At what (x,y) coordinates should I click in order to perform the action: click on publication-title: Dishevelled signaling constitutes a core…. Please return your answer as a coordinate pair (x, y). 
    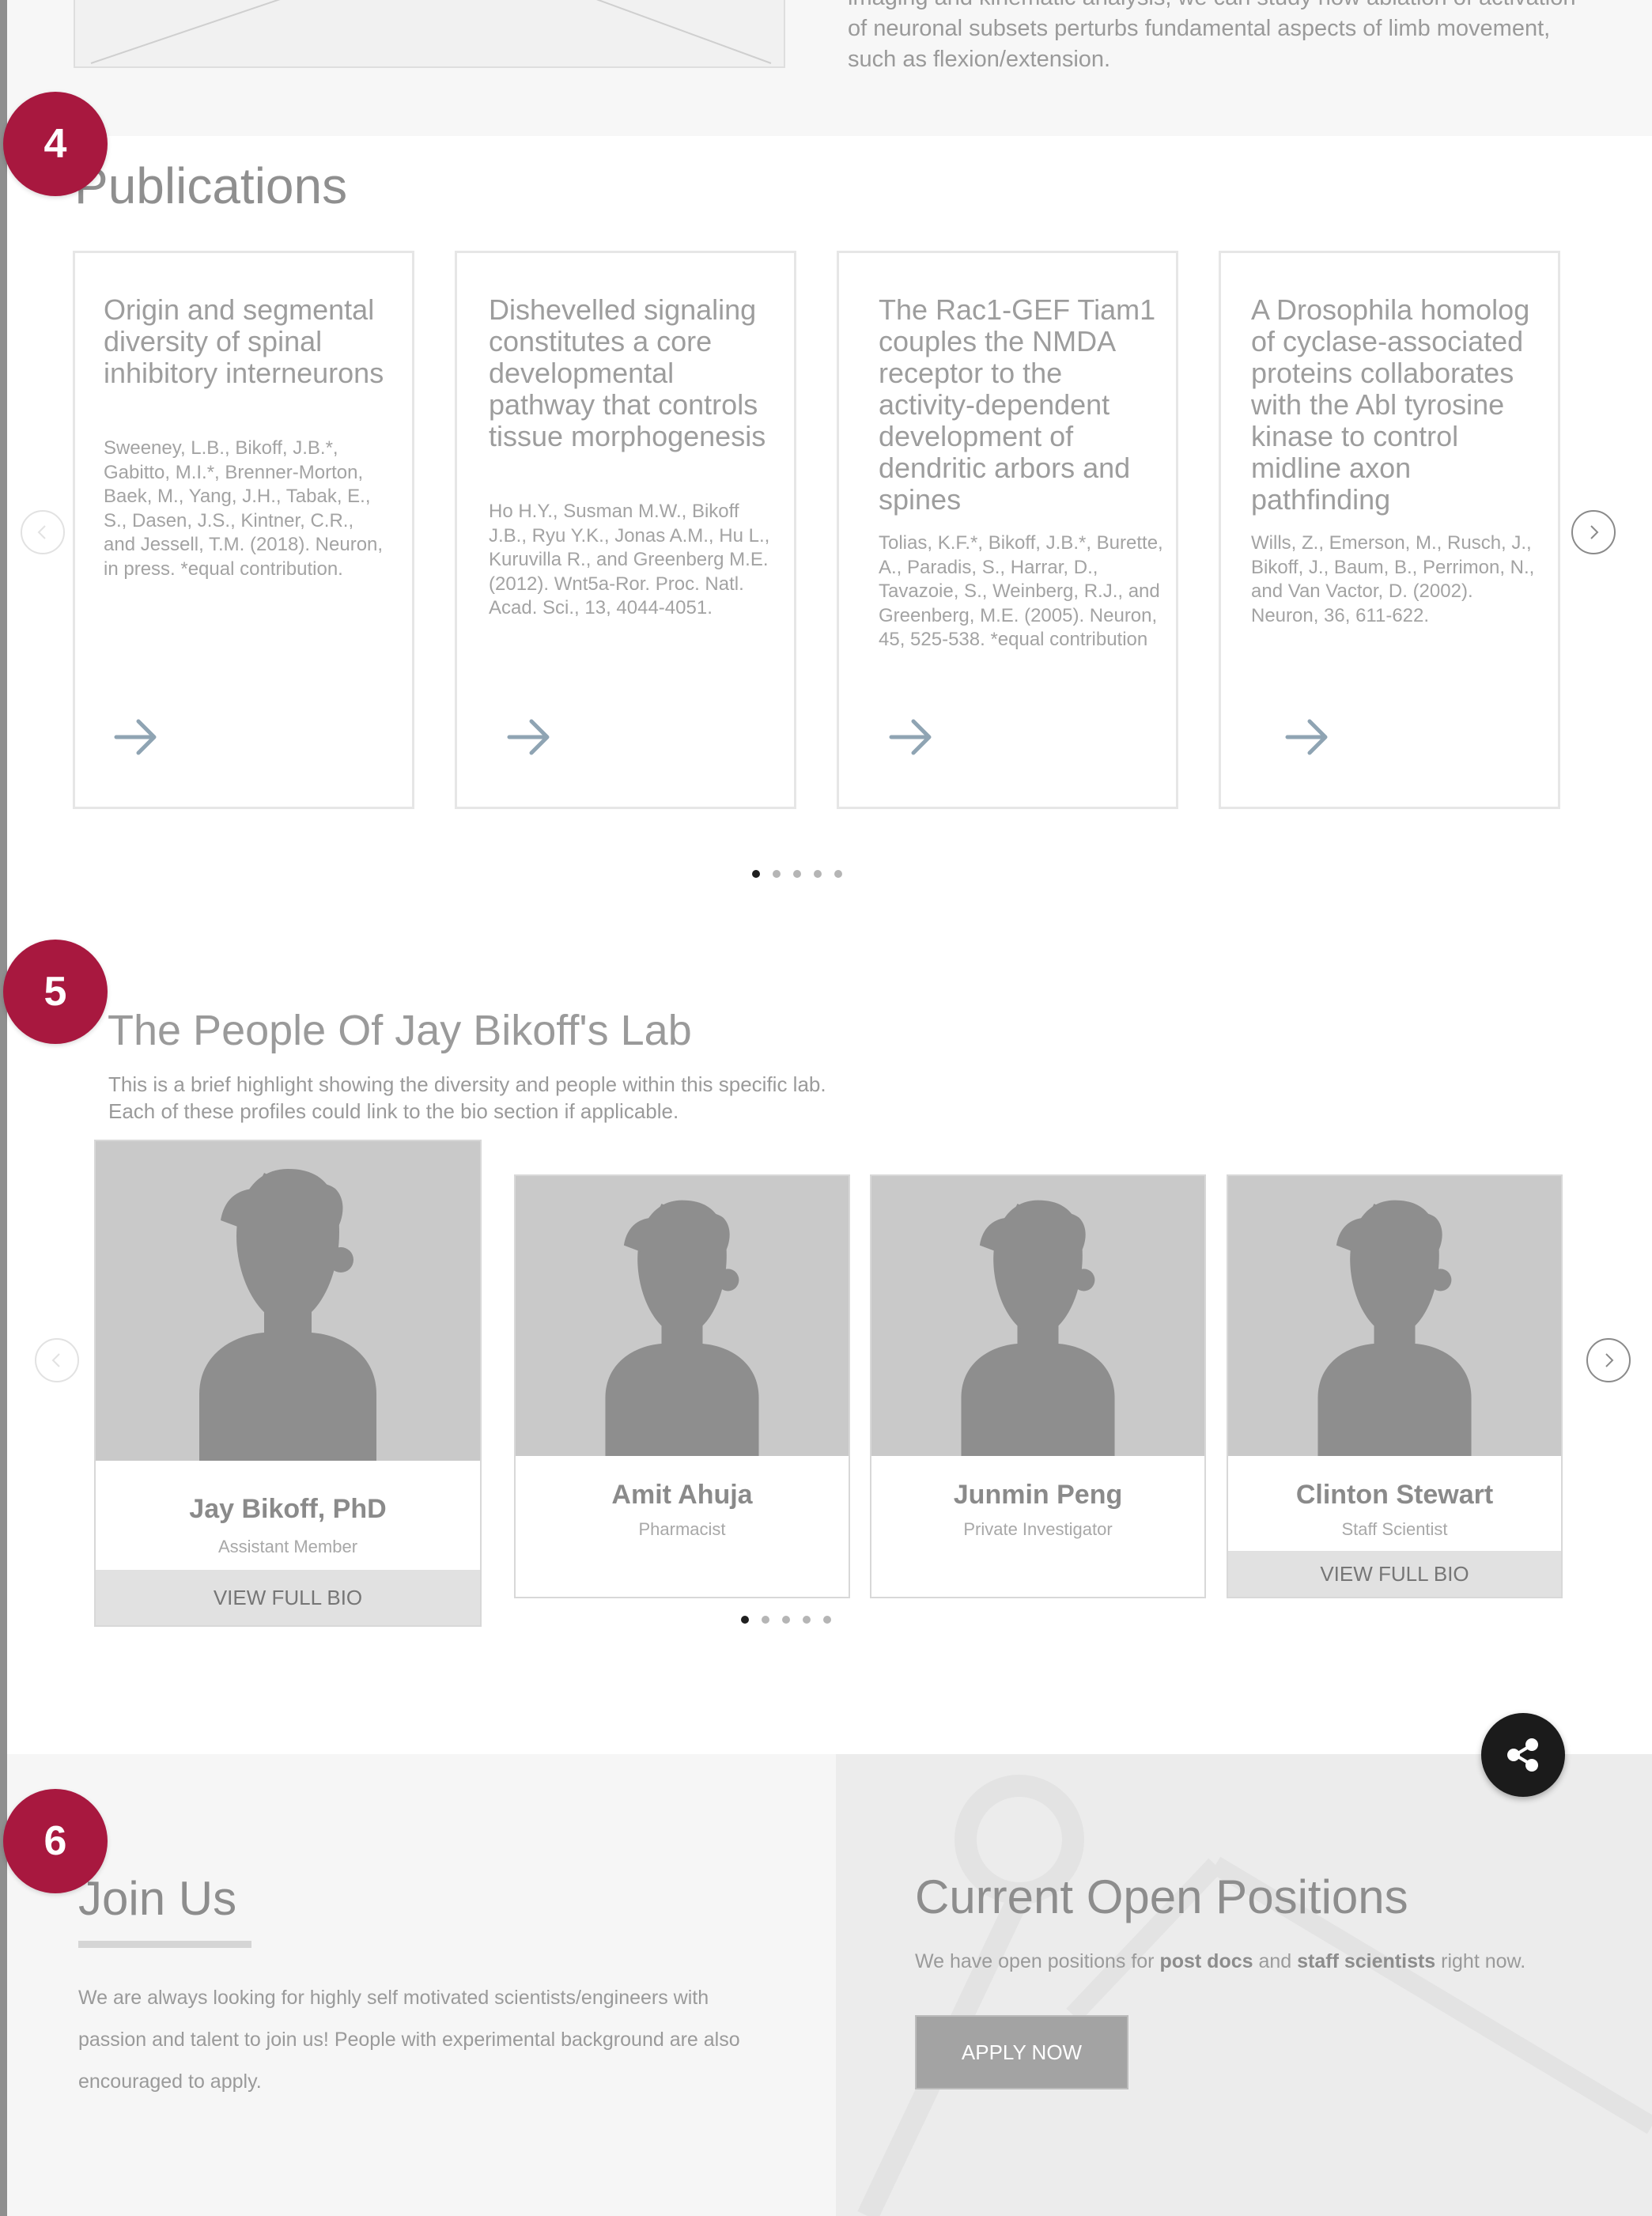
    Looking at the image, I should click on (627, 372).